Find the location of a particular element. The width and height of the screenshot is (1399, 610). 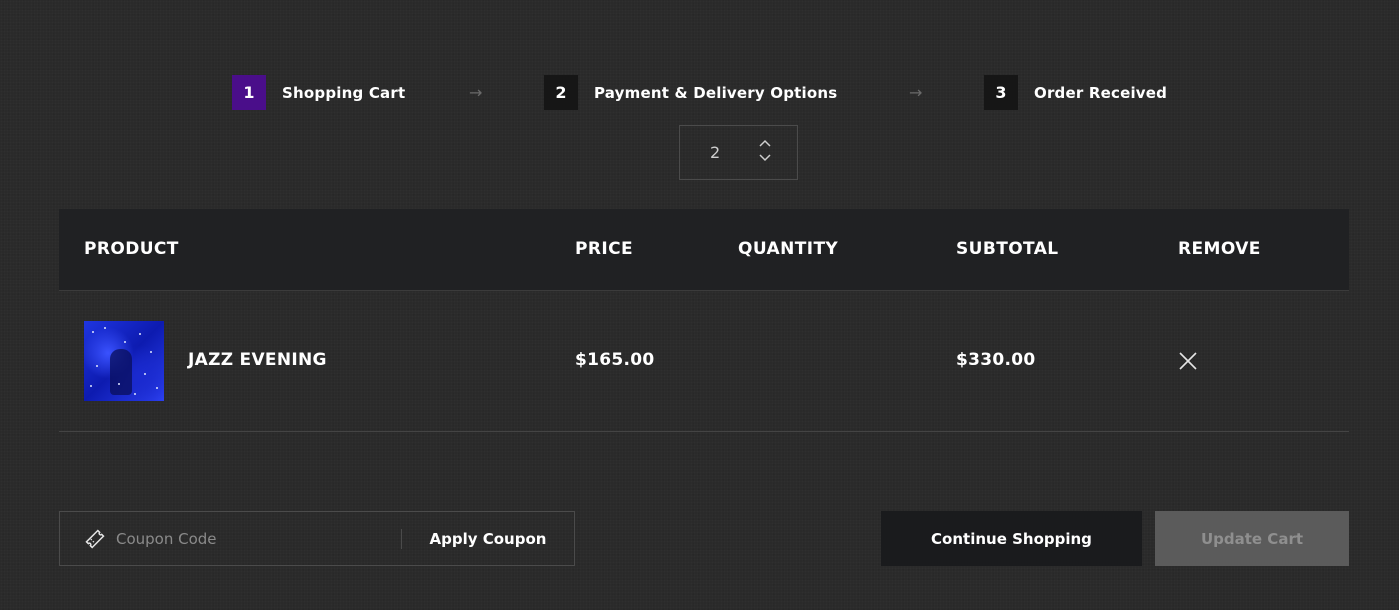

header-quantity: QUANTITY is located at coordinates (788, 249).